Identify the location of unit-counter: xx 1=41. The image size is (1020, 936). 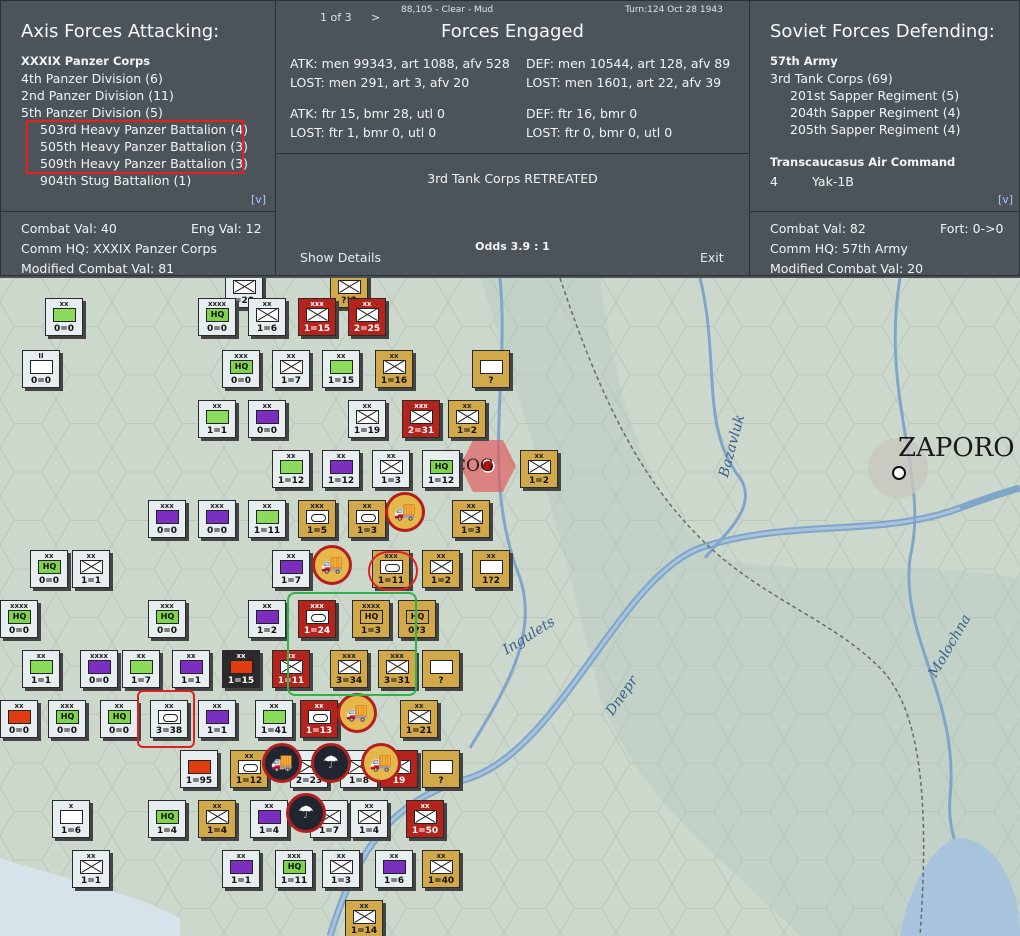
(274, 719).